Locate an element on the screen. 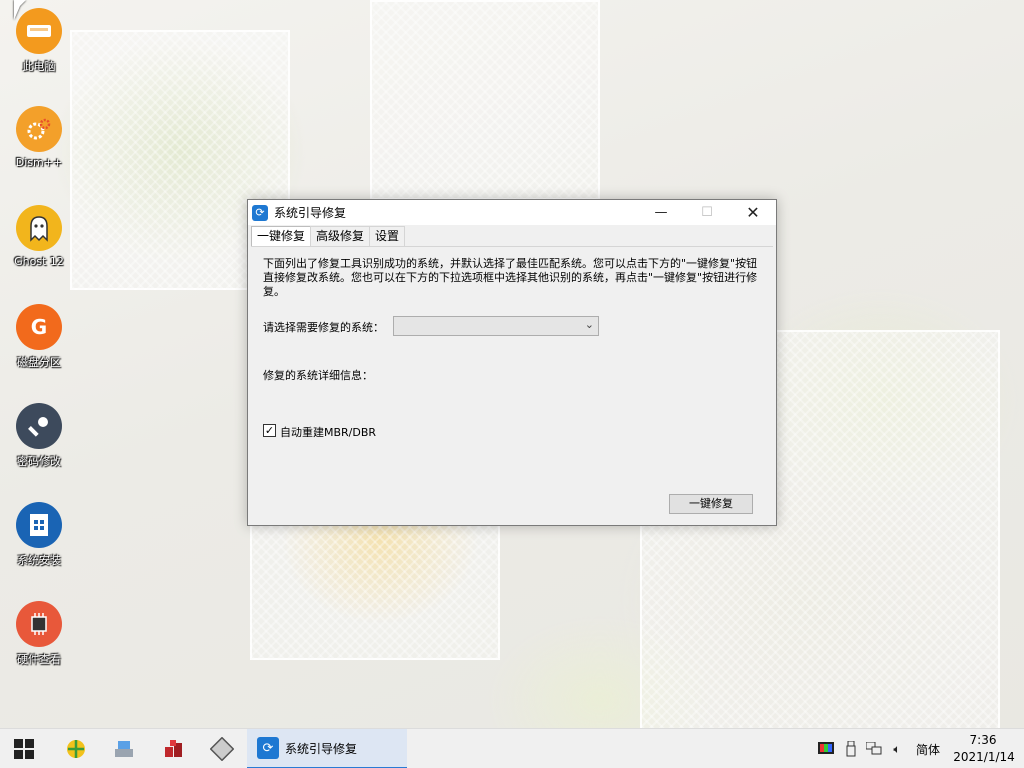  desktop-icon-password: 密码修改 is located at coordinates (39, 436).